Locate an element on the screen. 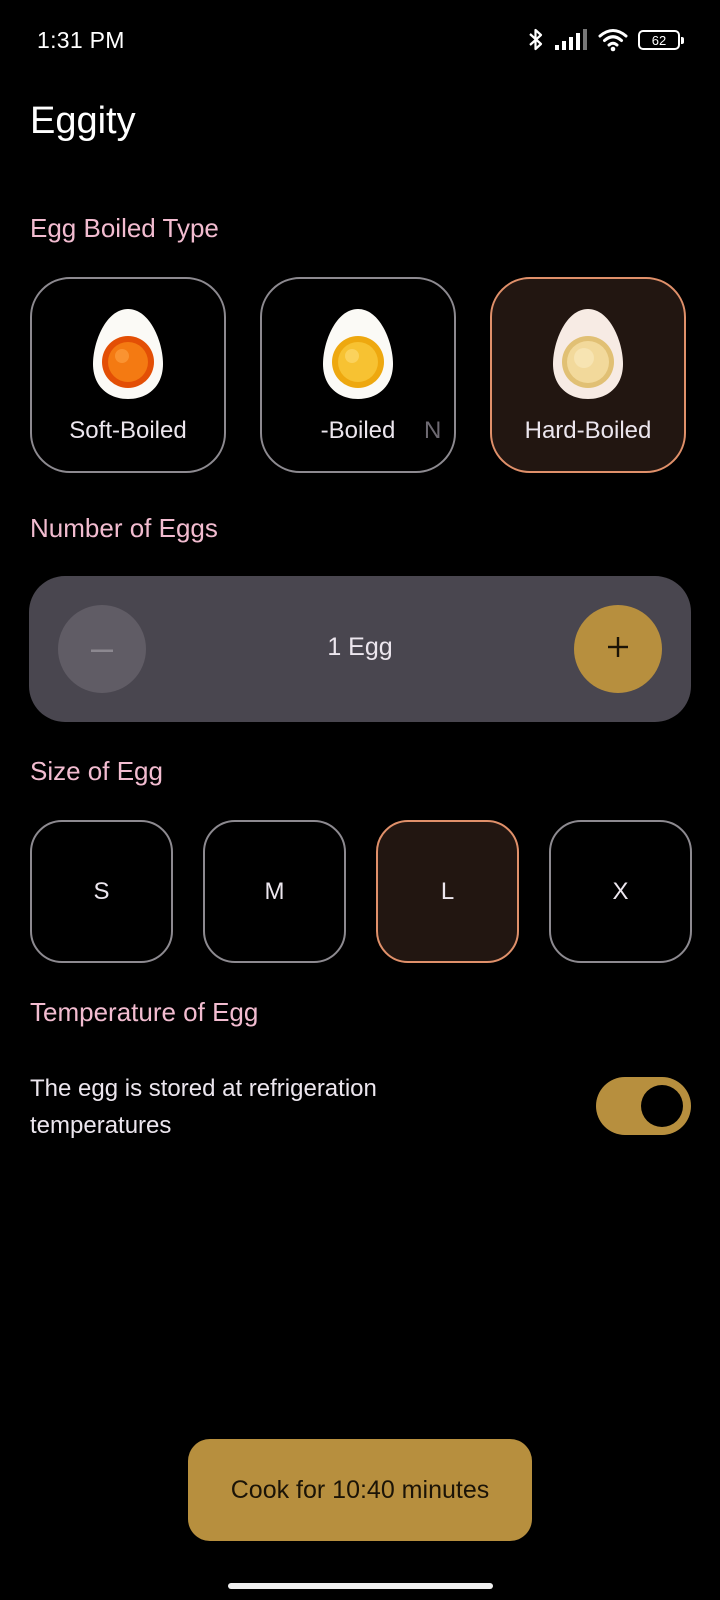 This screenshot has width=720, height=1600. refrigeration-toggle is located at coordinates (643, 1106).